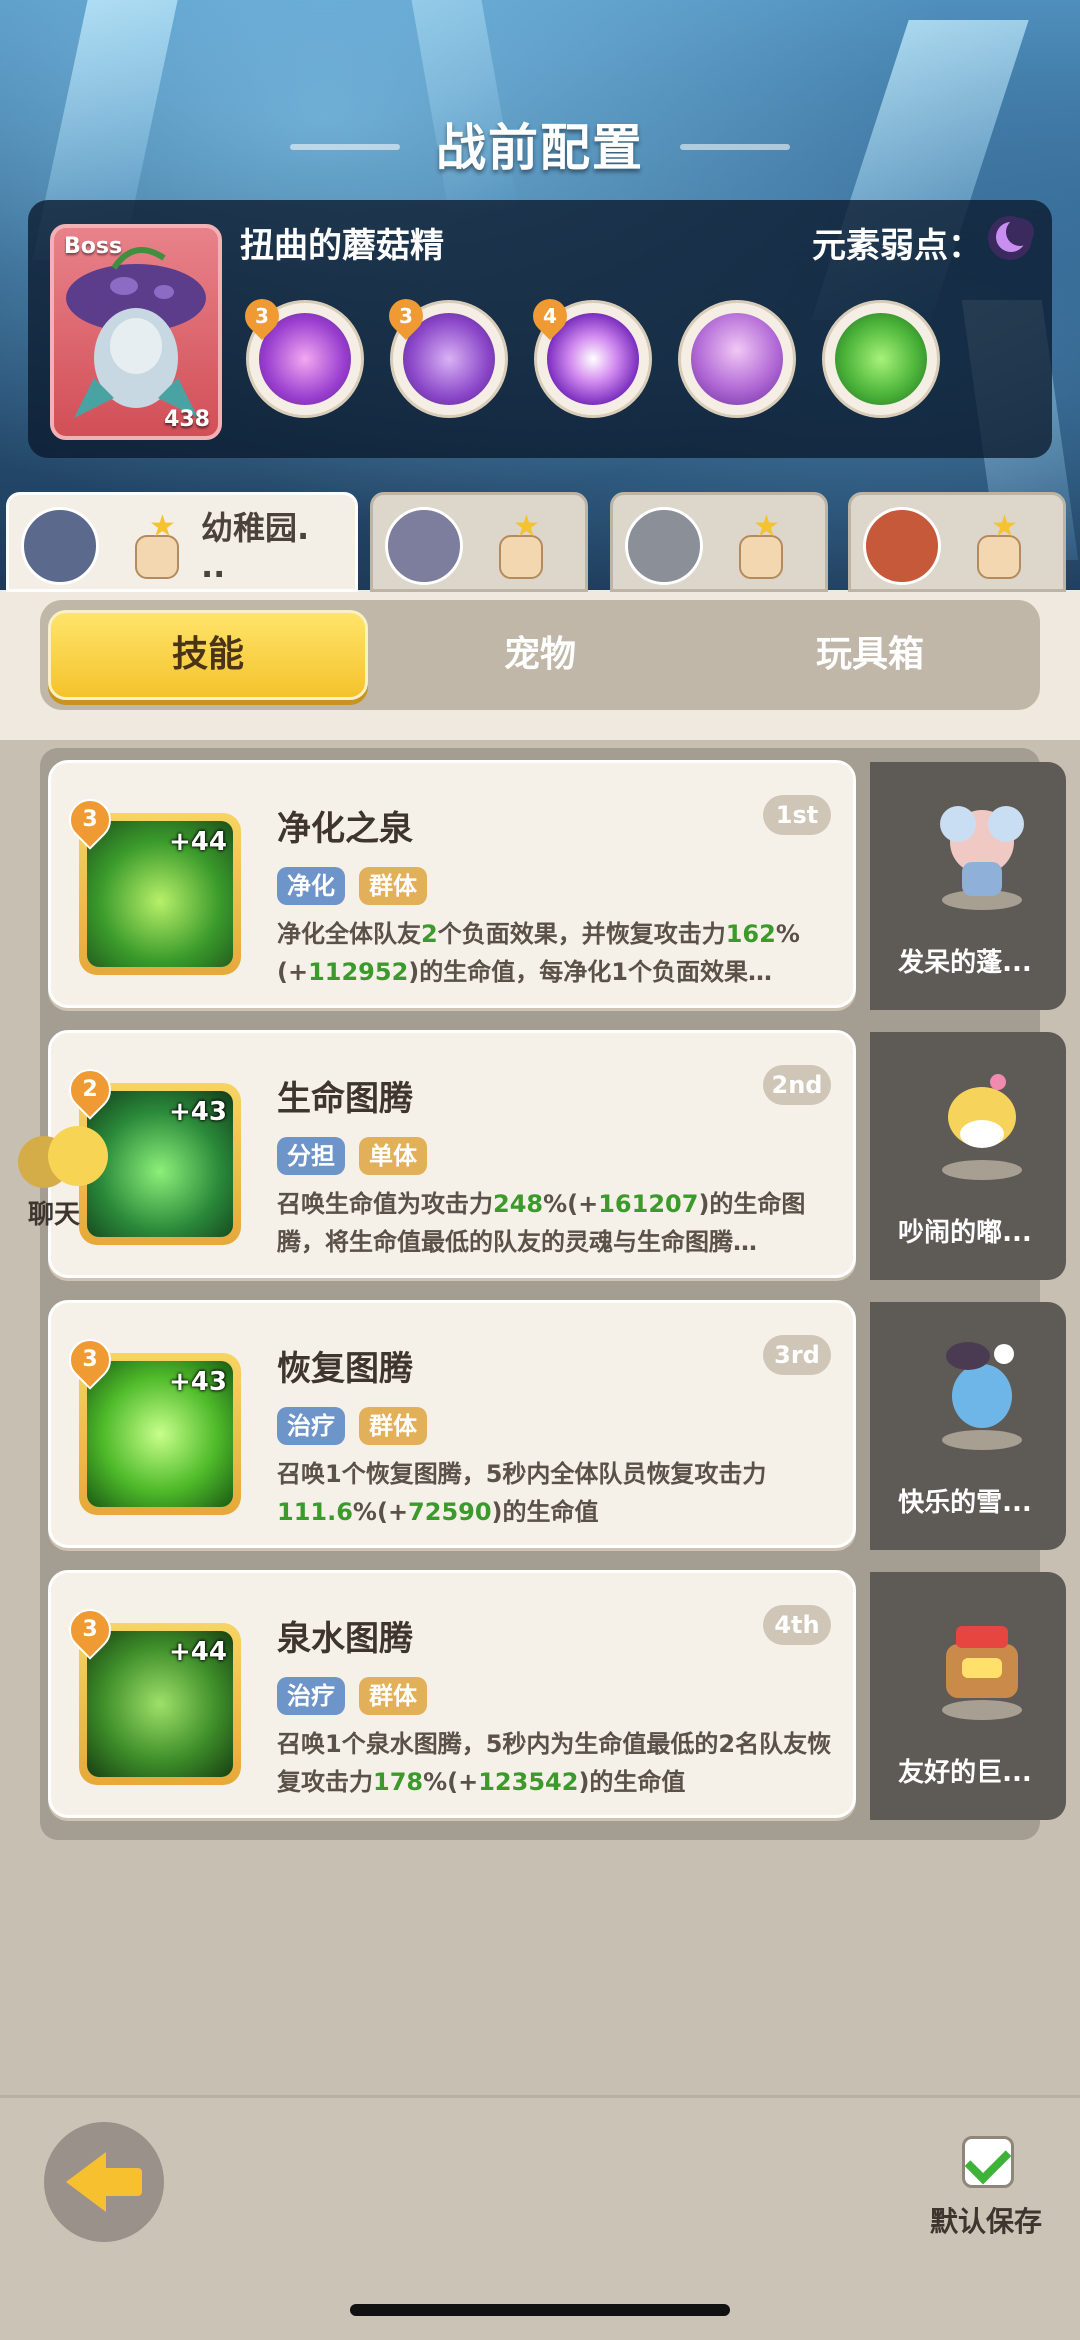 The height and width of the screenshot is (2340, 1080). I want to click on default-save-checkbox, so click(988, 2162).